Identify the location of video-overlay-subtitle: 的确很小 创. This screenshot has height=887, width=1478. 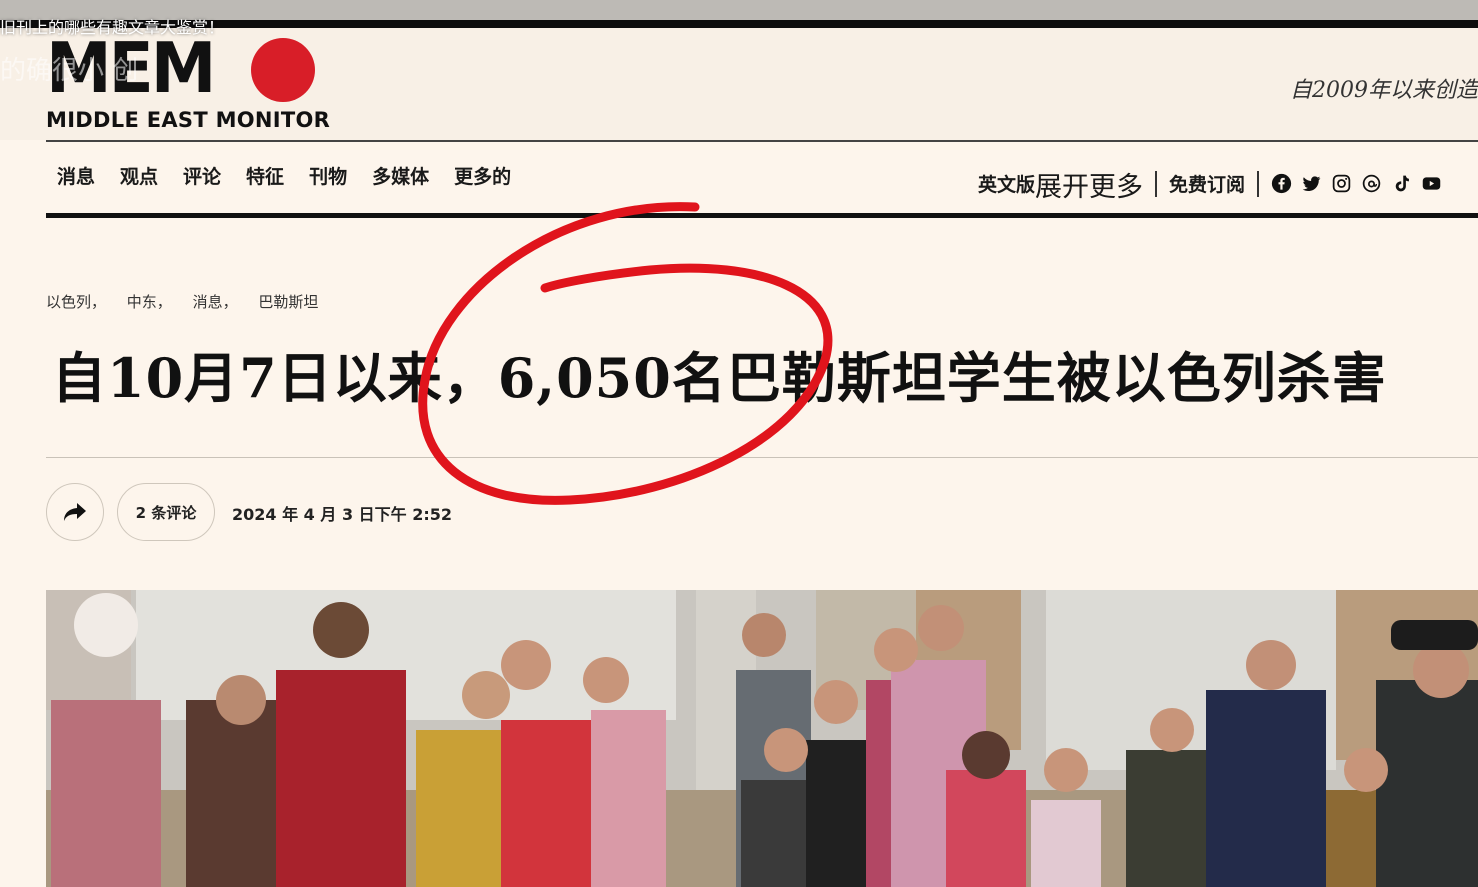
(69, 71).